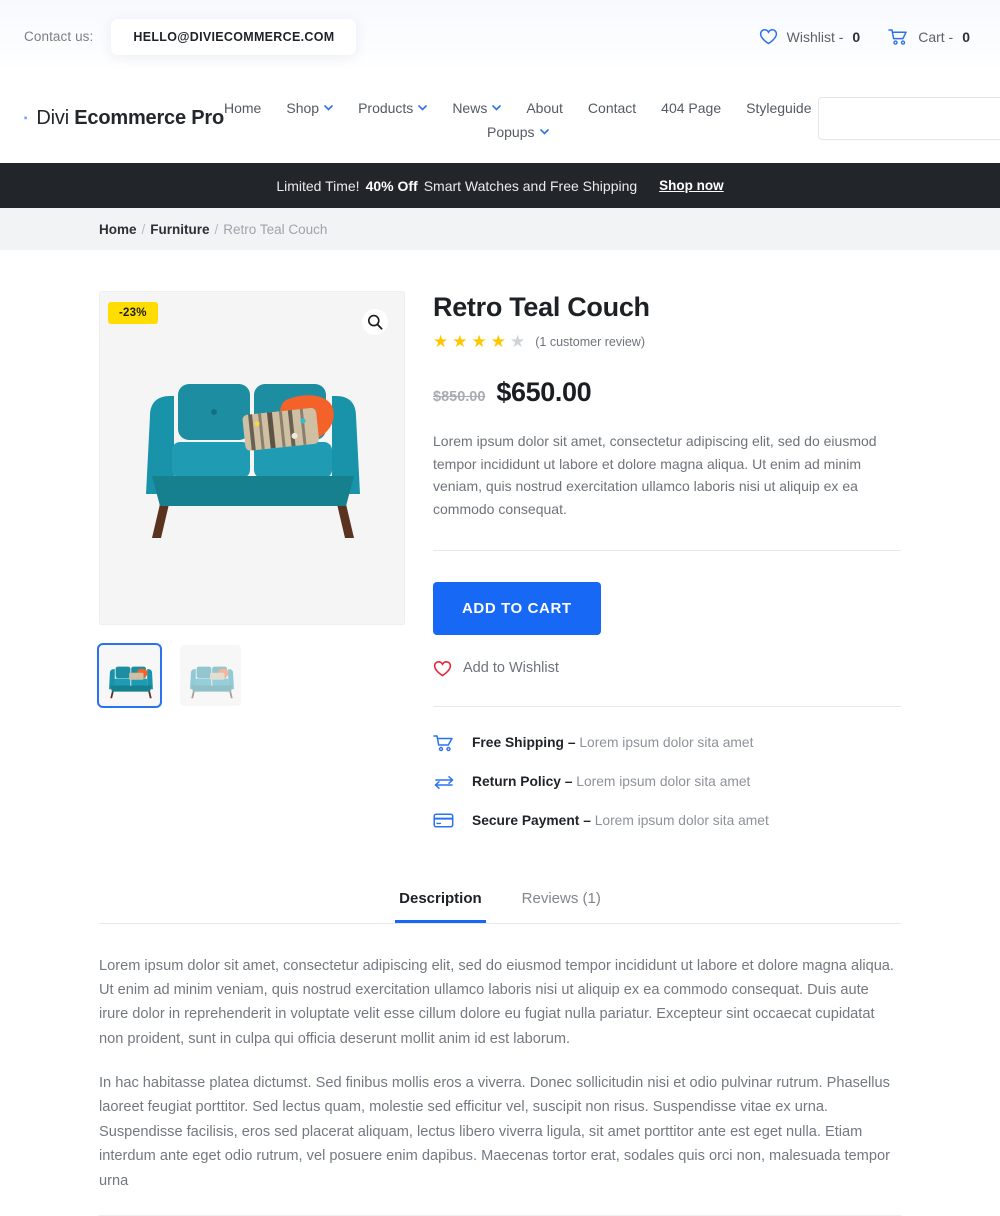 The width and height of the screenshot is (1000, 1216). Describe the element at coordinates (815, 36) in the screenshot. I see `wishlist-label: Wishlist -` at that location.